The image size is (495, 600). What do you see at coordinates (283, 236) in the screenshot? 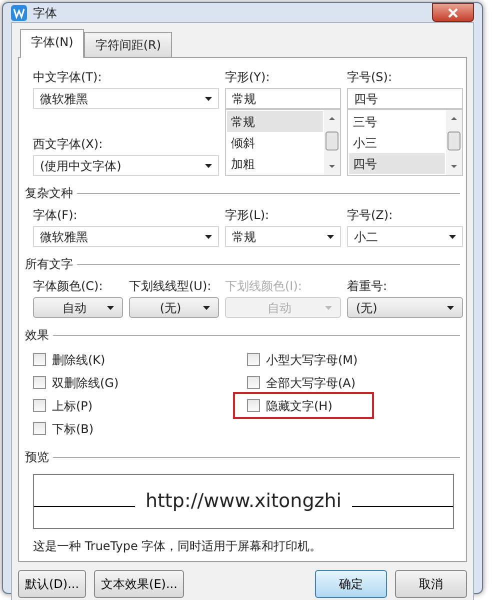
I see `dropdown: 常规` at bounding box center [283, 236].